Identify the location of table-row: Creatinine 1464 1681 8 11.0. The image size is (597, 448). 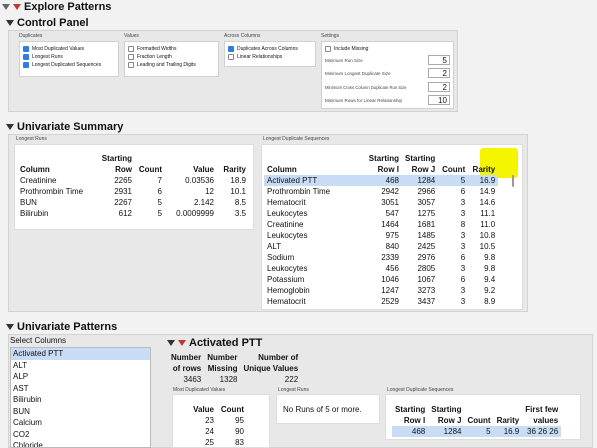
(381, 224).